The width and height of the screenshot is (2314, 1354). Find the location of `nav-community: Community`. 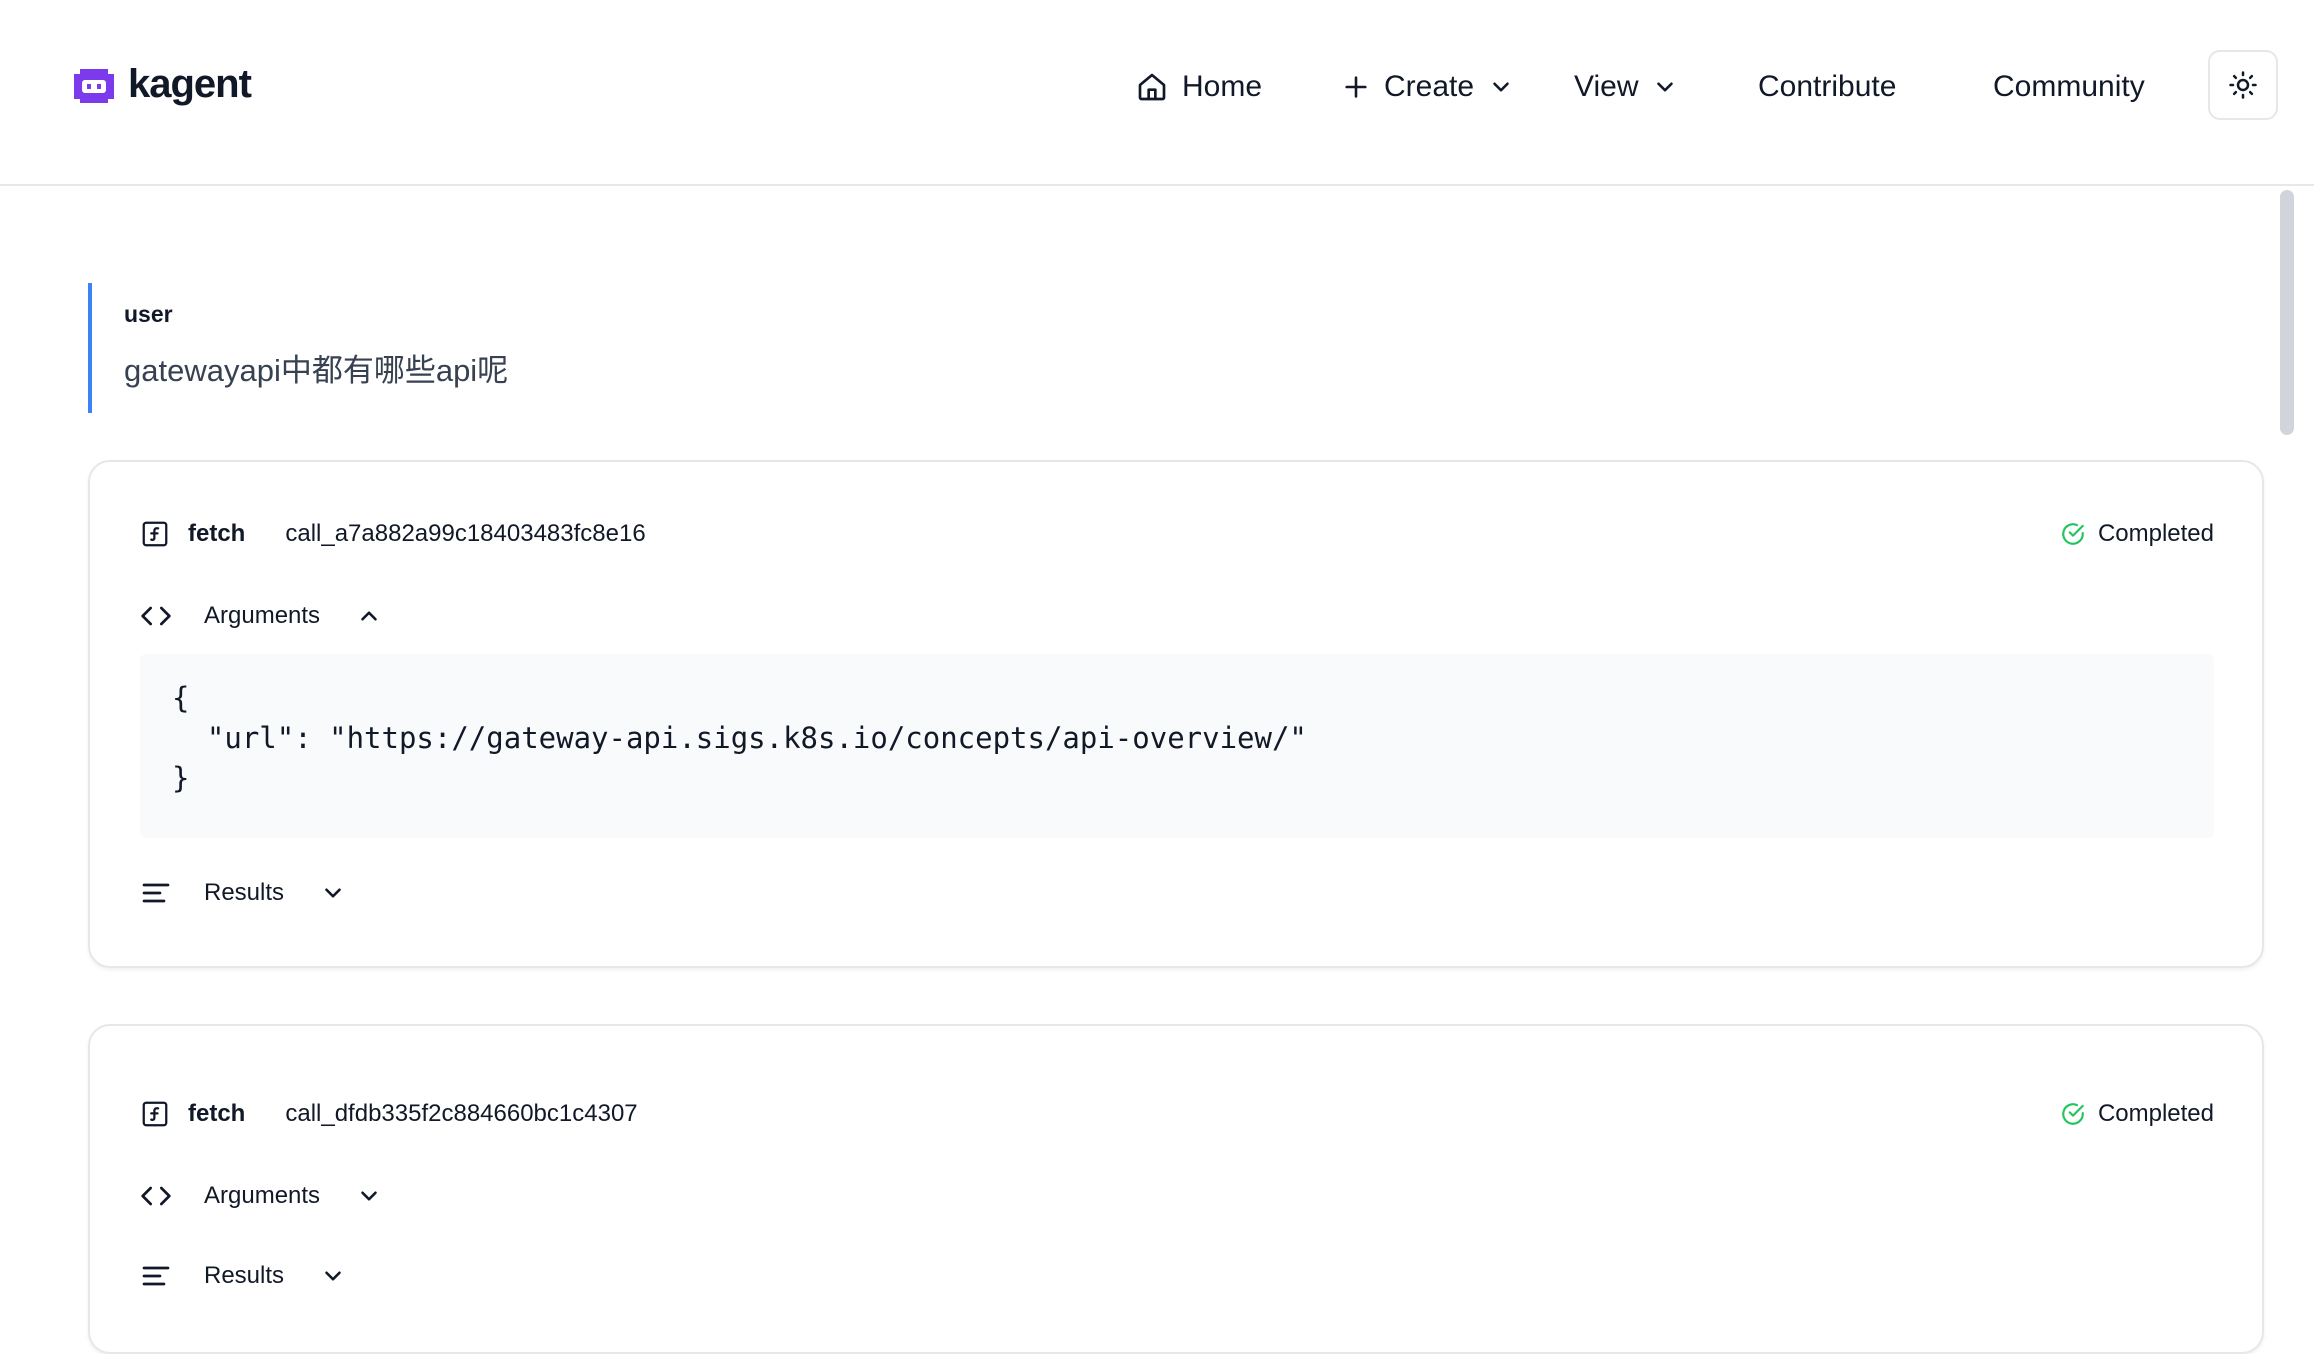

nav-community: Community is located at coordinates (2069, 87).